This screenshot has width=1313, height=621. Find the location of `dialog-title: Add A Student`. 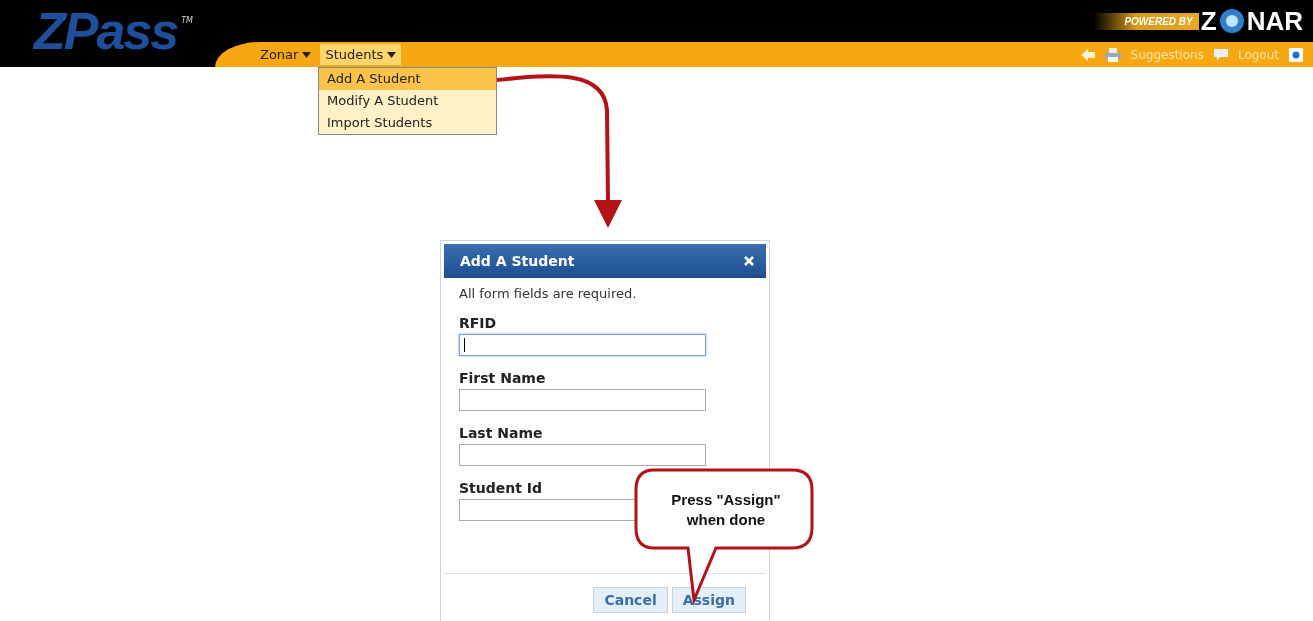

dialog-title: Add A Student is located at coordinates (517, 261).